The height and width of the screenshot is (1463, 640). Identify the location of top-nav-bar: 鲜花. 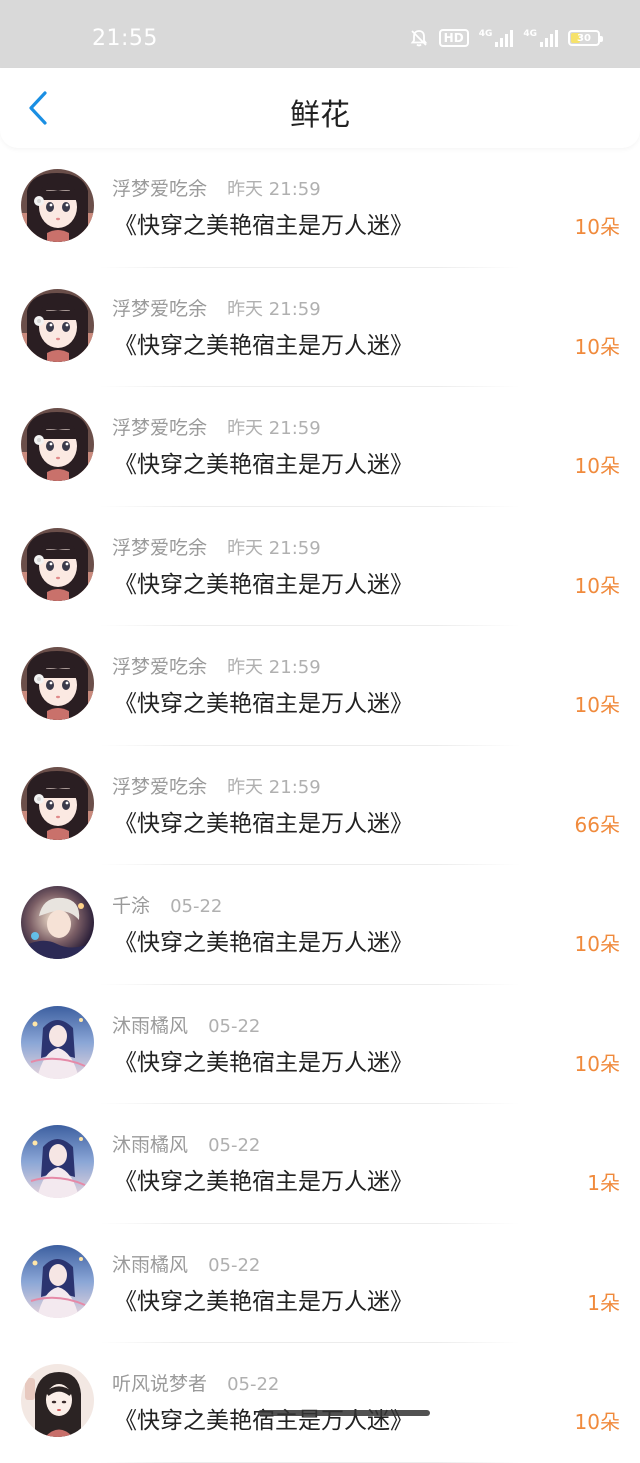
(320, 108).